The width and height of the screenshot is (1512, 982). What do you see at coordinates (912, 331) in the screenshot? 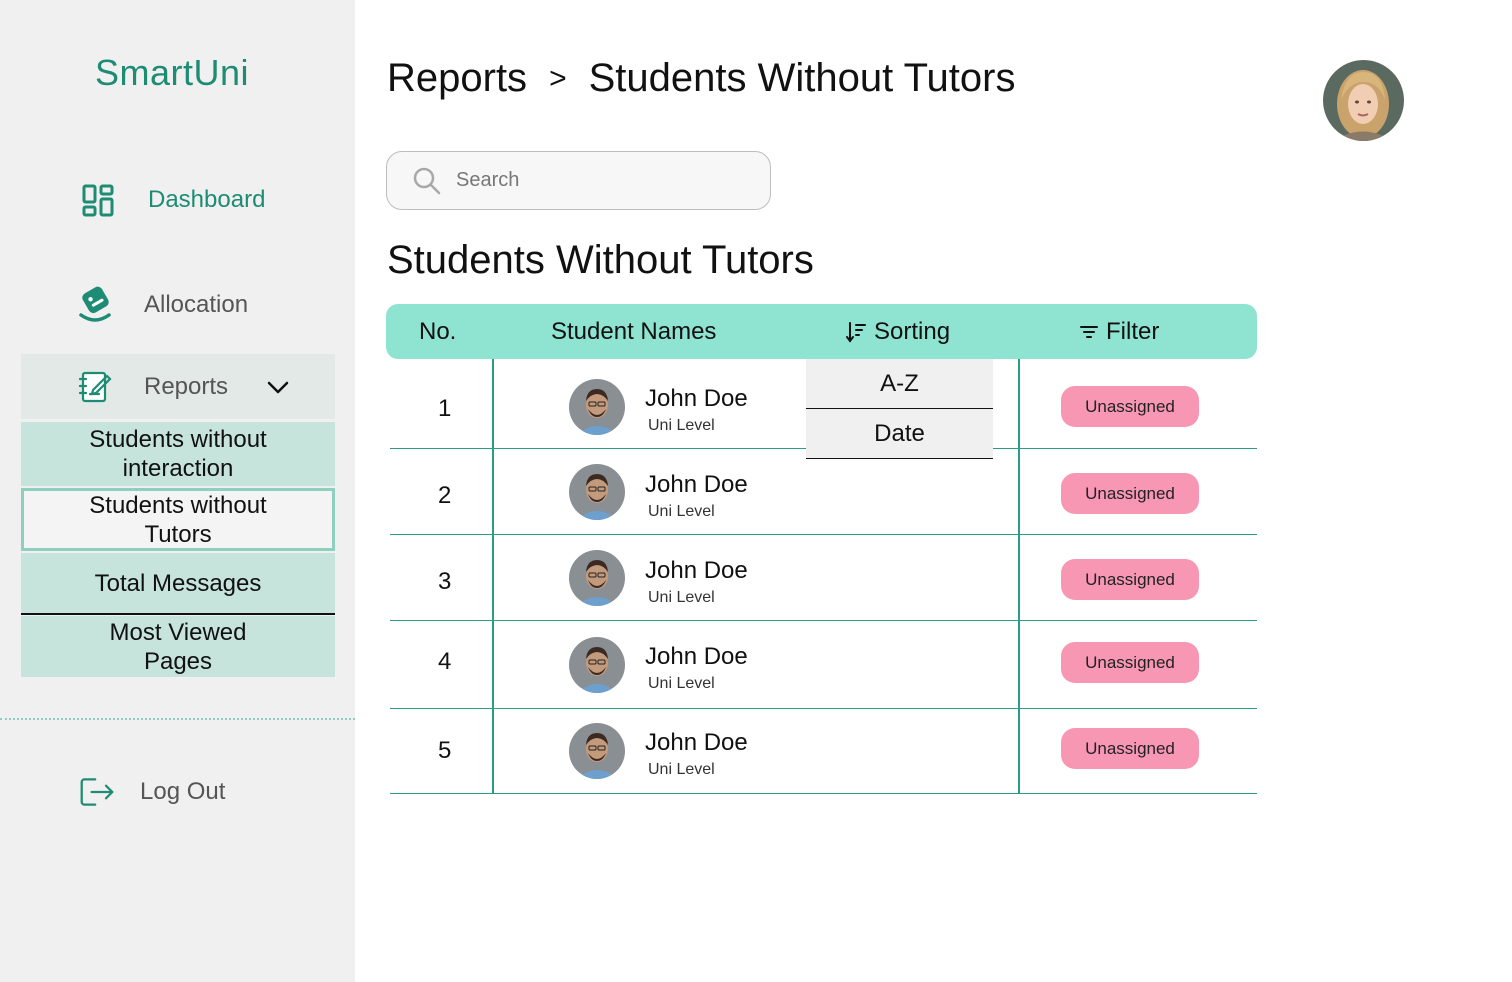
I see `sorting-label: Sorting` at bounding box center [912, 331].